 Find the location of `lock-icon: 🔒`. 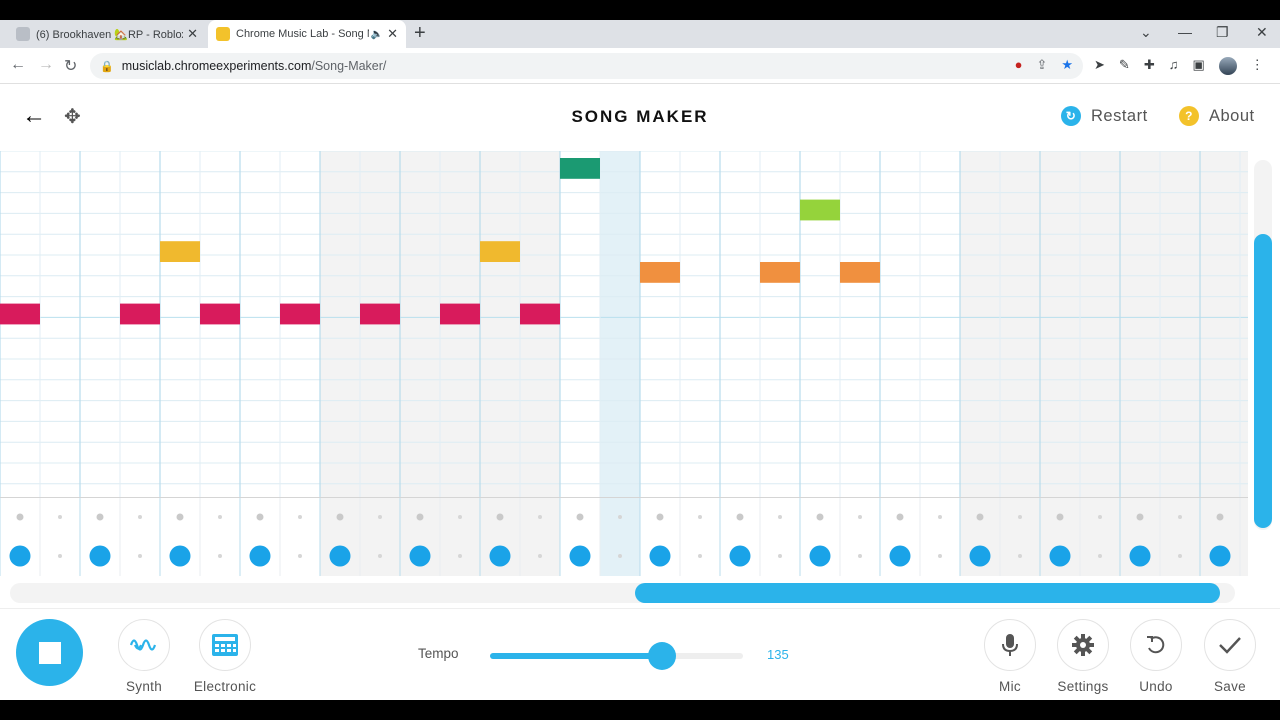

lock-icon: 🔒 is located at coordinates (107, 66).